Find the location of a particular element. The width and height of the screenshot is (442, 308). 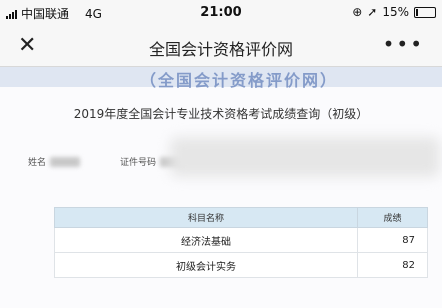

column-header-score: 成绩 is located at coordinates (392, 217).